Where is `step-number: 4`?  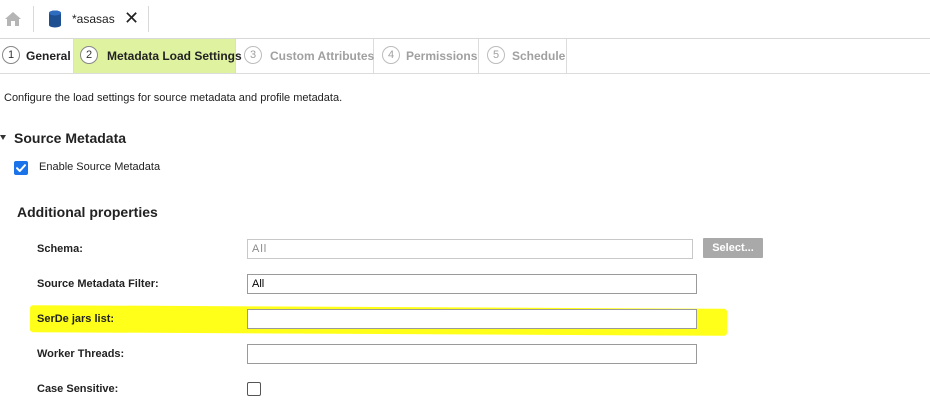
step-number: 4 is located at coordinates (391, 55).